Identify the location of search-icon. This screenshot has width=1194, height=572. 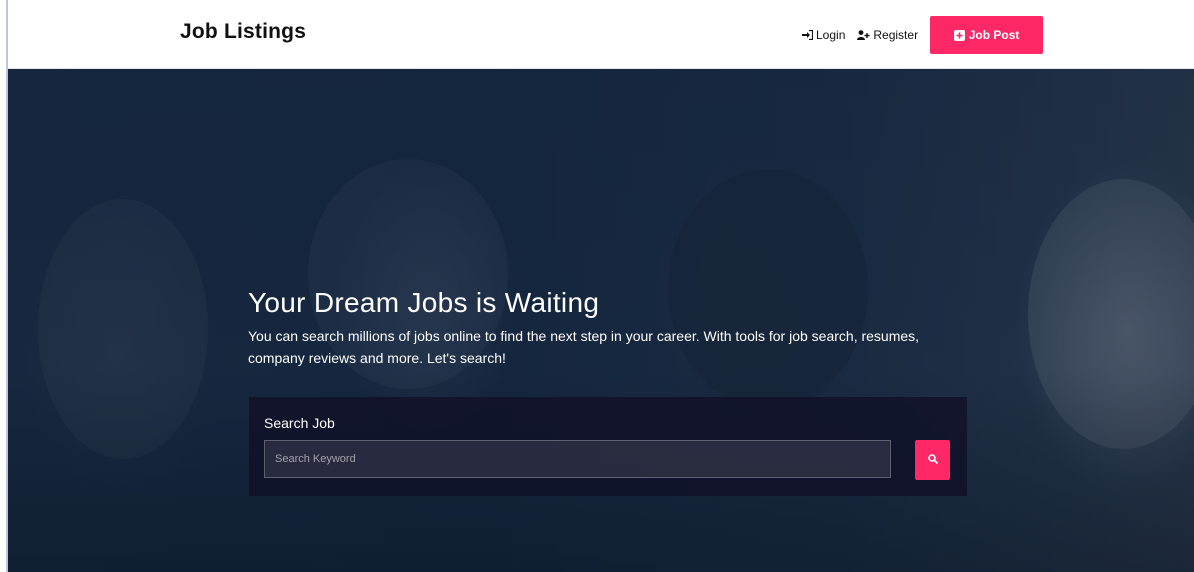
(932, 460).